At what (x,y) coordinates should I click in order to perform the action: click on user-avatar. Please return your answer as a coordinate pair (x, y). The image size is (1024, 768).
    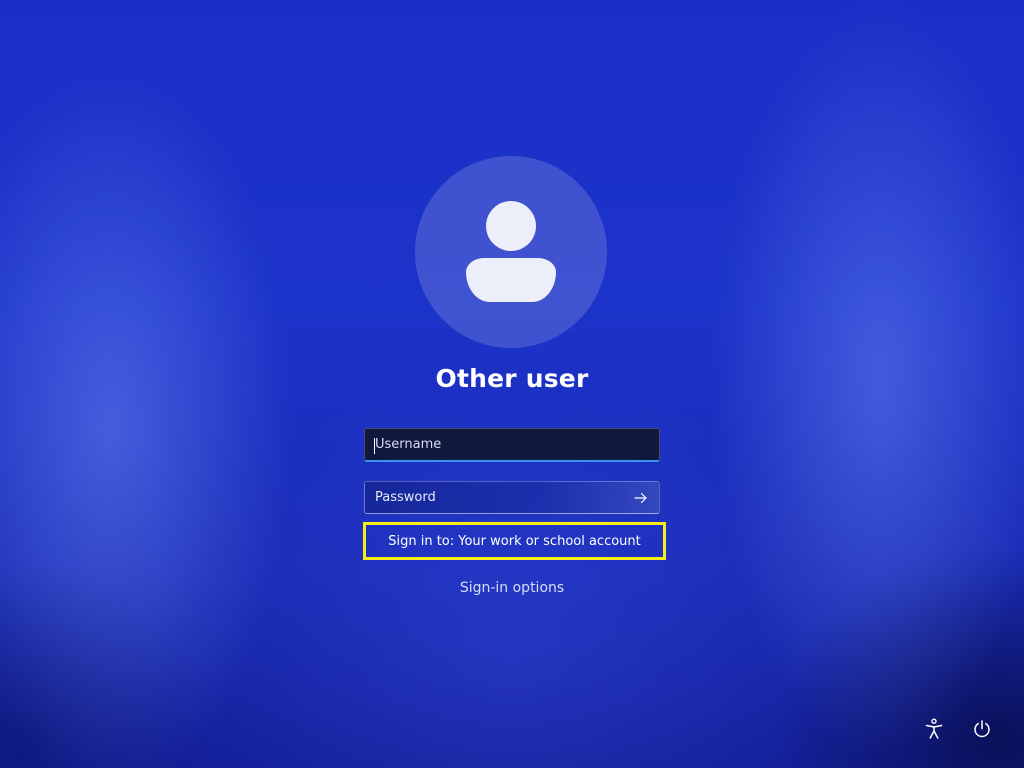
    Looking at the image, I should click on (511, 252).